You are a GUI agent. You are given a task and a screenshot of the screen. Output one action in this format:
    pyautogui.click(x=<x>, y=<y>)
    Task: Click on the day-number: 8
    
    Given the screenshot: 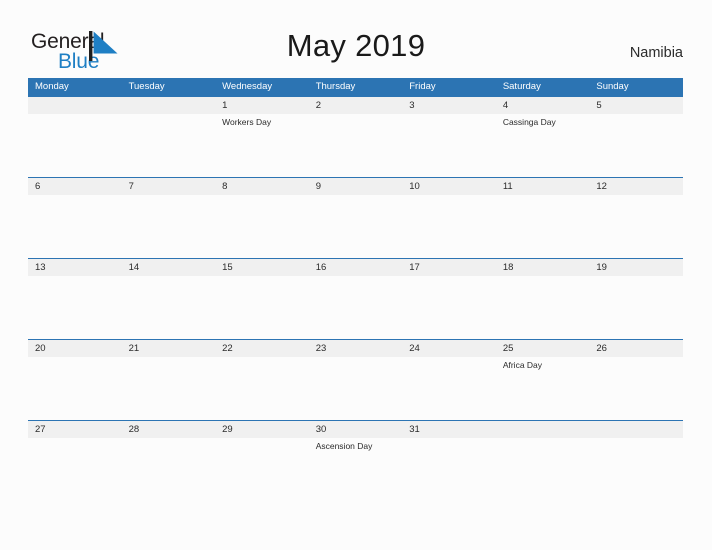 What is the action you would take?
    pyautogui.click(x=225, y=186)
    